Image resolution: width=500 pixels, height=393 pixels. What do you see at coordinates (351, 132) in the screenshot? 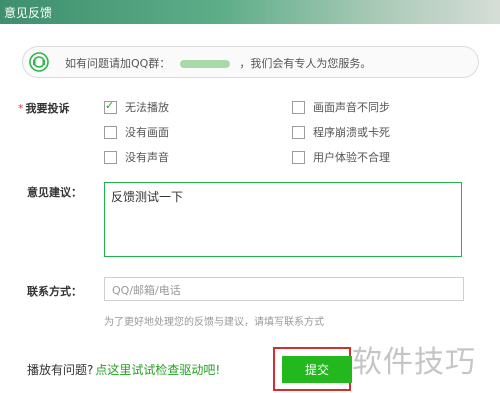
I see `checkbox-label: 程序崩溃或卡死` at bounding box center [351, 132].